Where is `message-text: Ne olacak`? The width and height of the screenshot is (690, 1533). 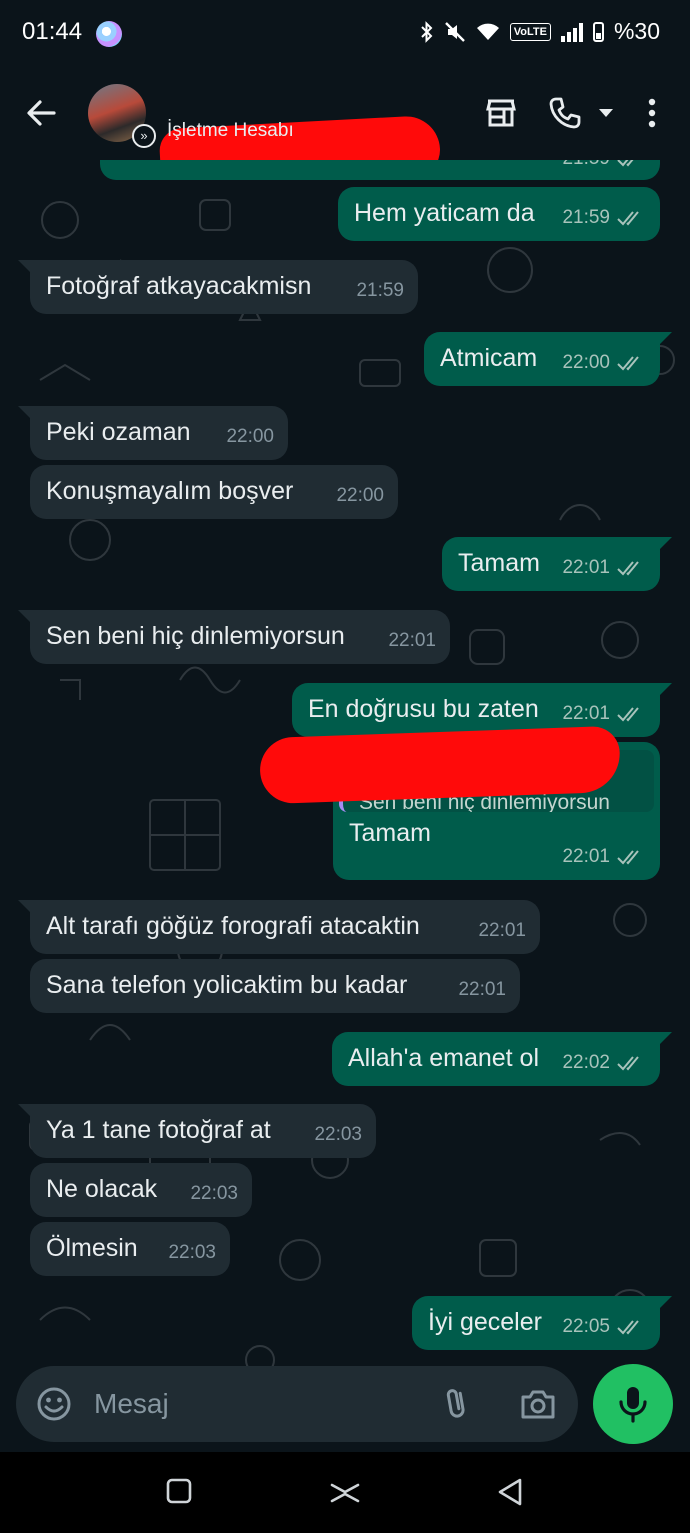 message-text: Ne olacak is located at coordinates (102, 1189).